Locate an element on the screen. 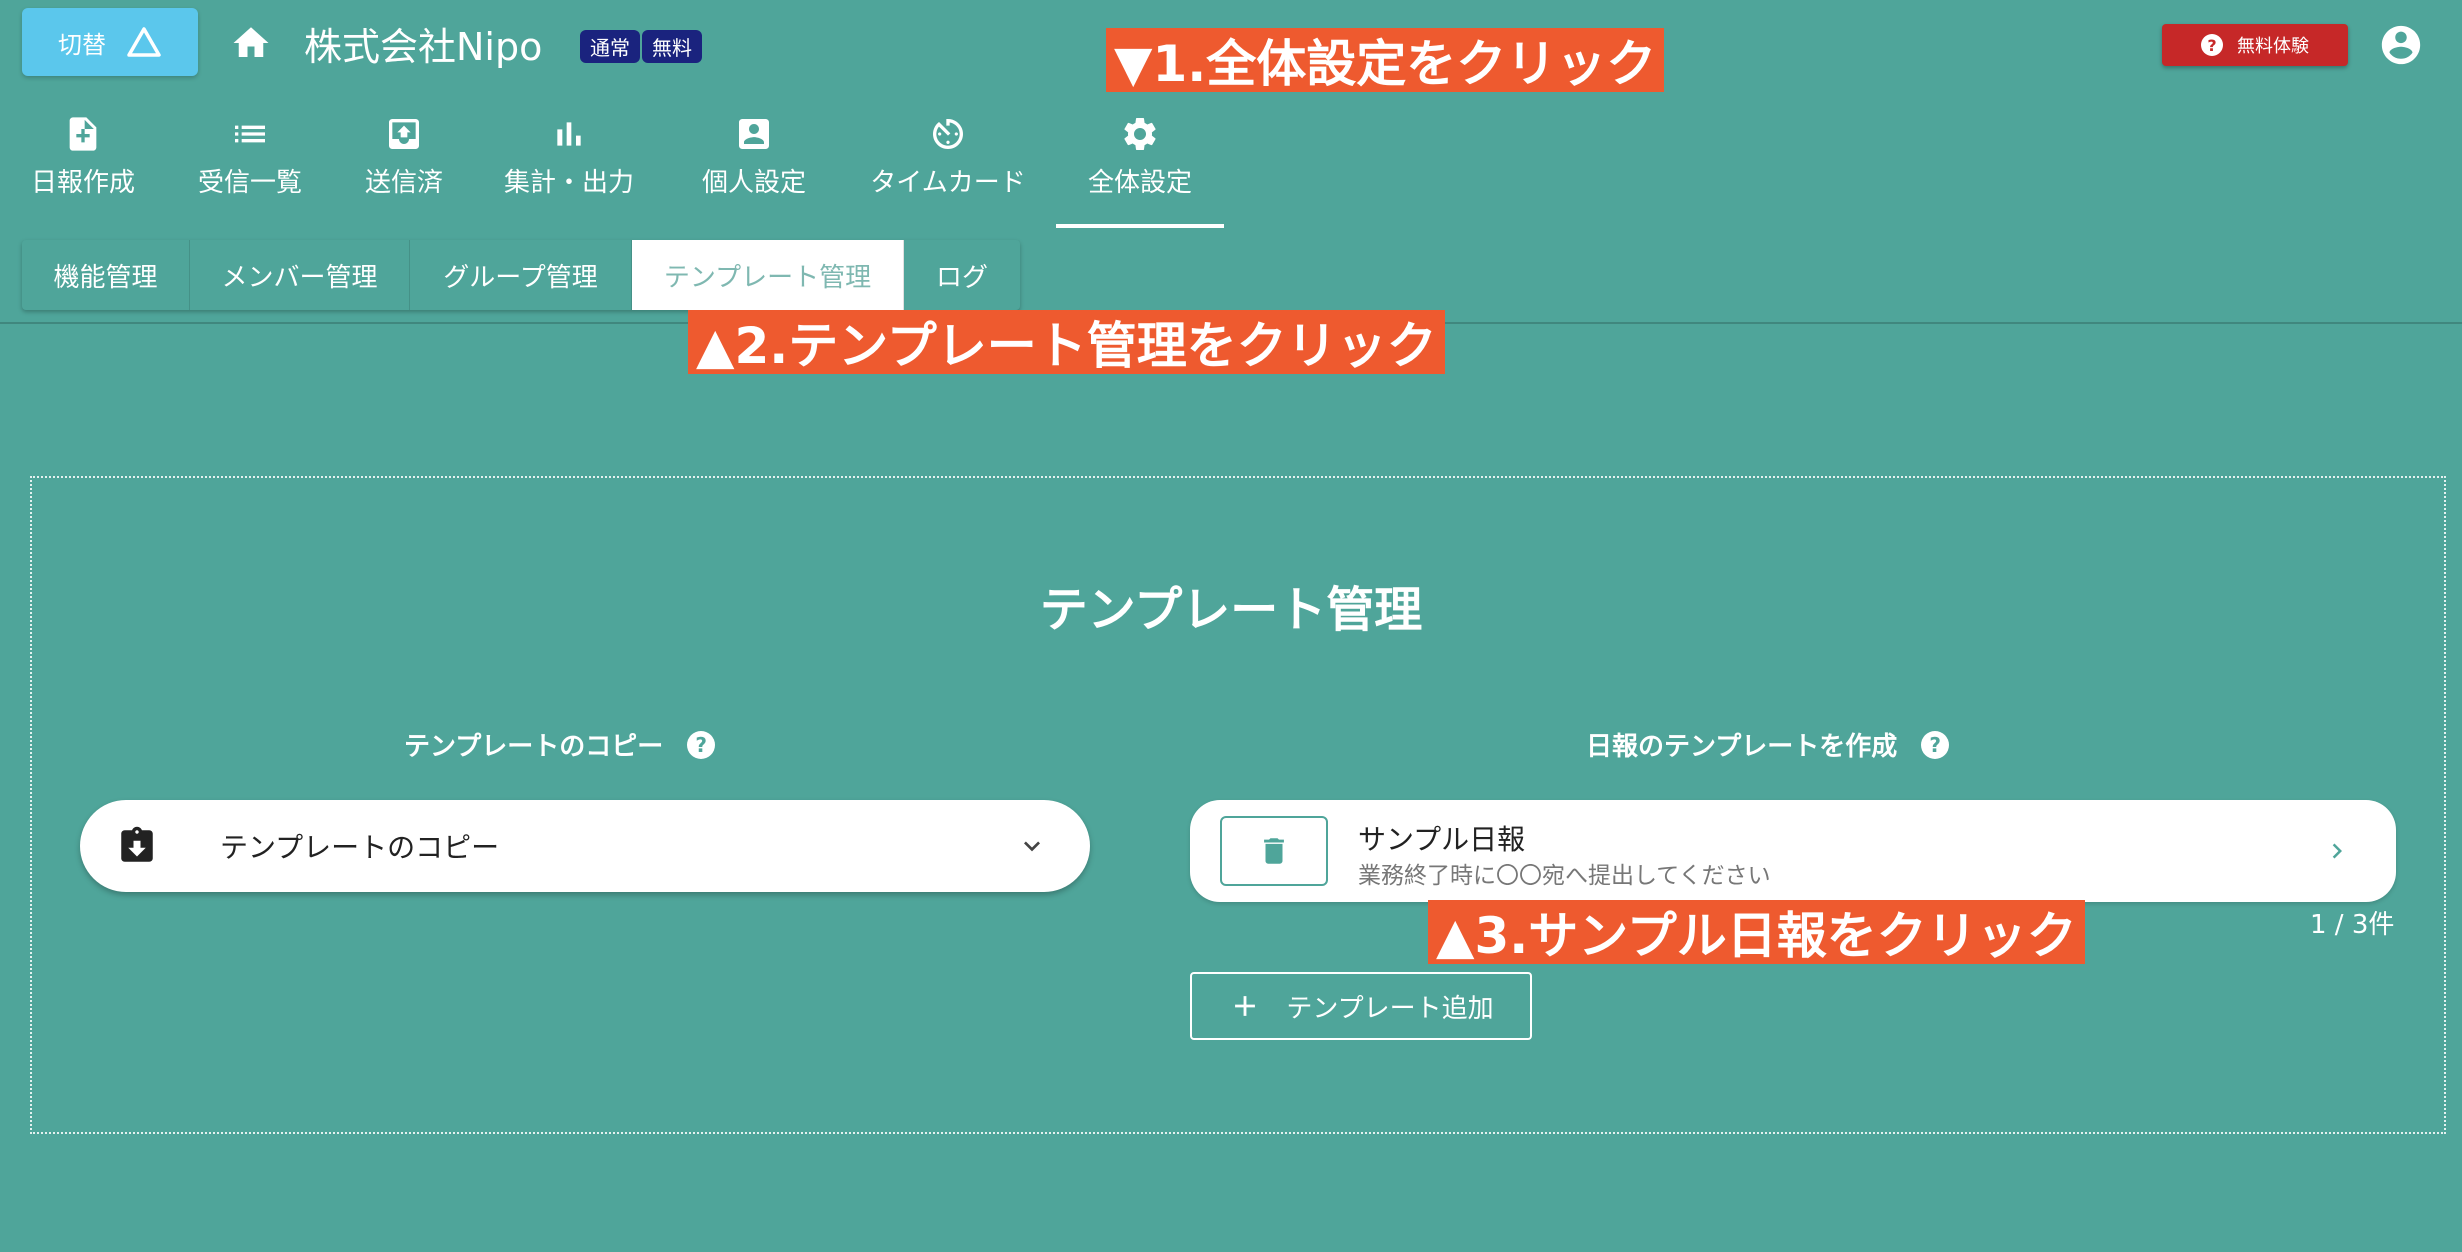  free-trial-button: ? 無料体験 is located at coordinates (2255, 45).